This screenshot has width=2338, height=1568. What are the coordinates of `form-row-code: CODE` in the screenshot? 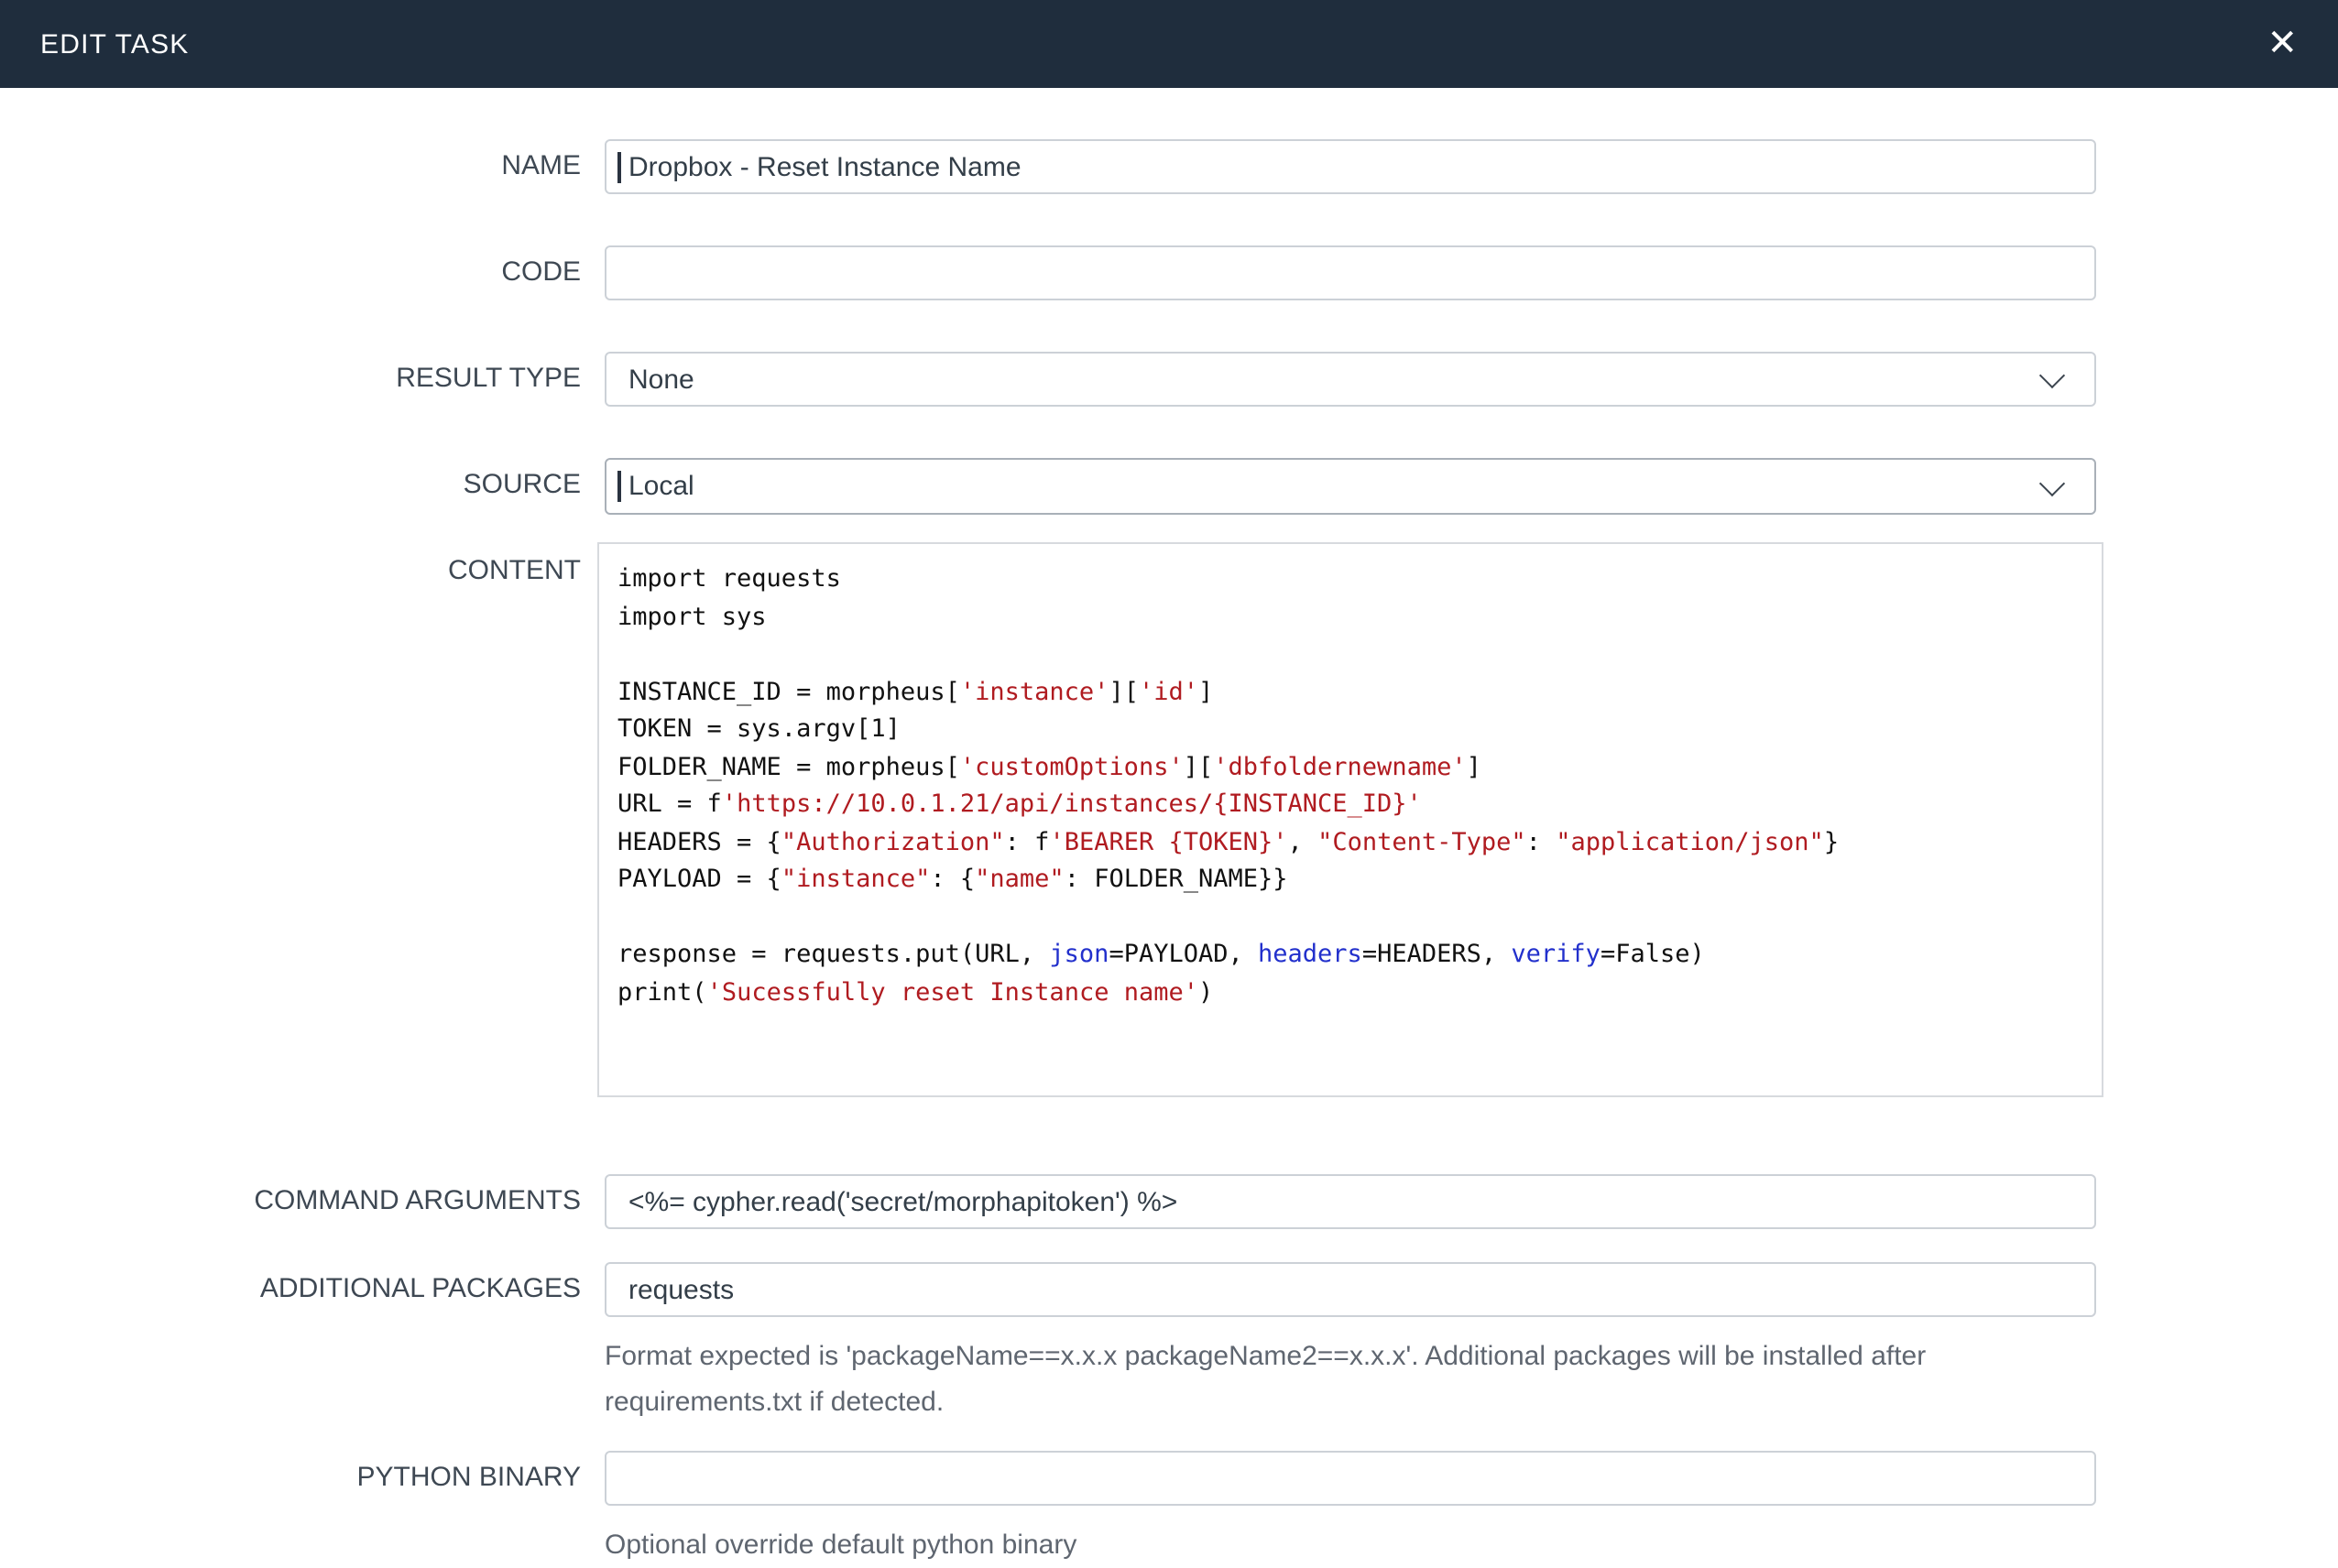 It's located at (1169, 272).